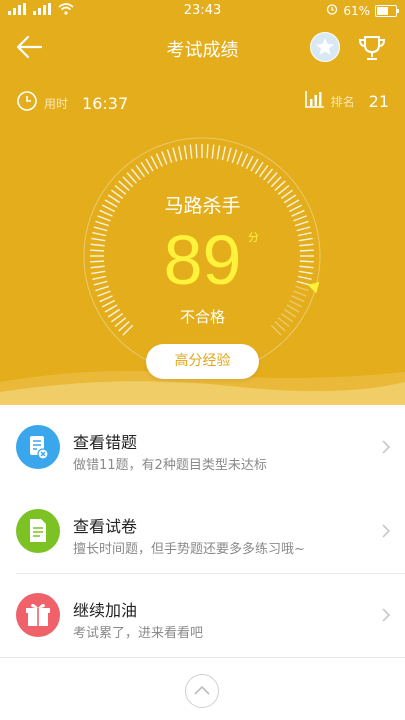  What do you see at coordinates (378, 101) in the screenshot?
I see `rank-value: 21` at bounding box center [378, 101].